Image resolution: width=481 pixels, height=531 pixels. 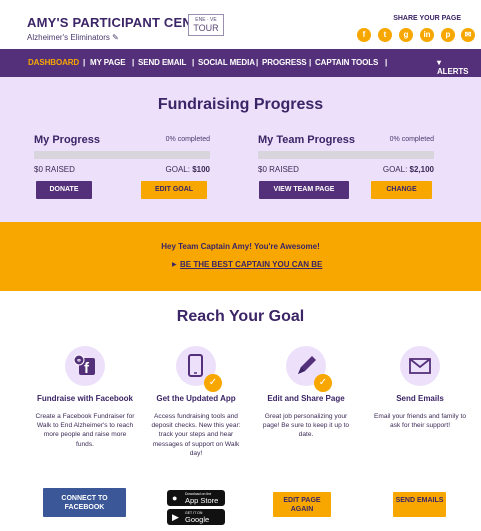 What do you see at coordinates (421, 169) in the screenshot?
I see `team-goal-value: $2,100` at bounding box center [421, 169].